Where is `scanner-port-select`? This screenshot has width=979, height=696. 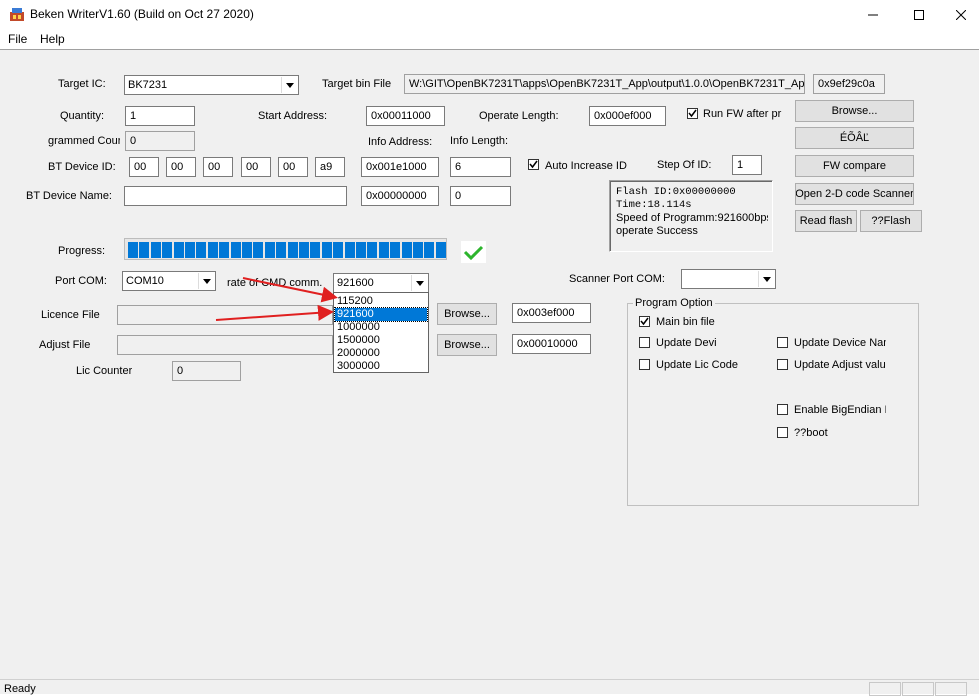
scanner-port-select is located at coordinates (728, 279).